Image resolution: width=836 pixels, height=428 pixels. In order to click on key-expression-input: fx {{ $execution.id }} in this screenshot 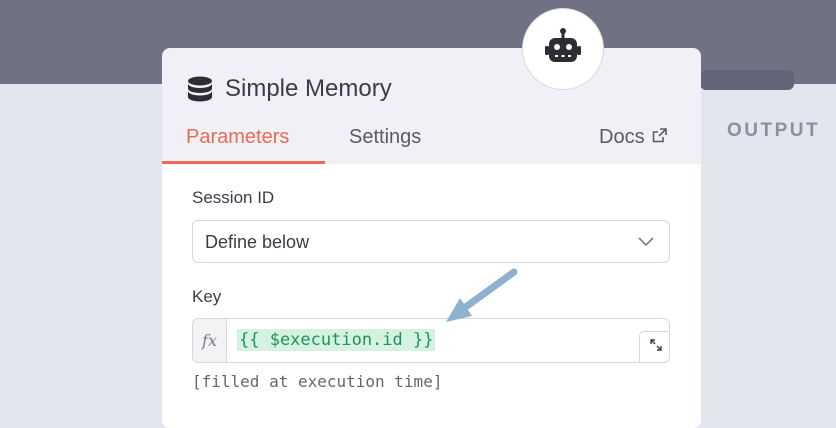, I will do `click(431, 340)`.